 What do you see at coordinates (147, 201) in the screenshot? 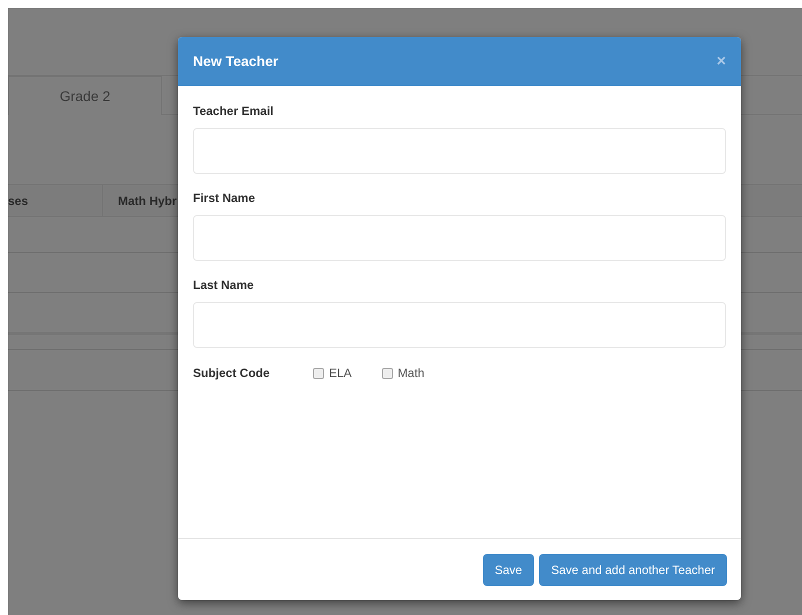
I see `column-header: Math Hybr` at bounding box center [147, 201].